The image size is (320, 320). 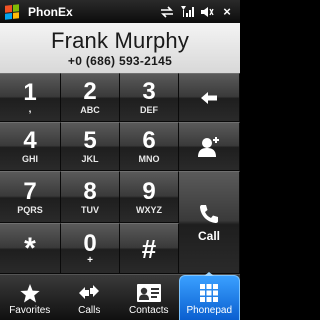 I want to click on phone-handset-icon, so click(x=209, y=213).